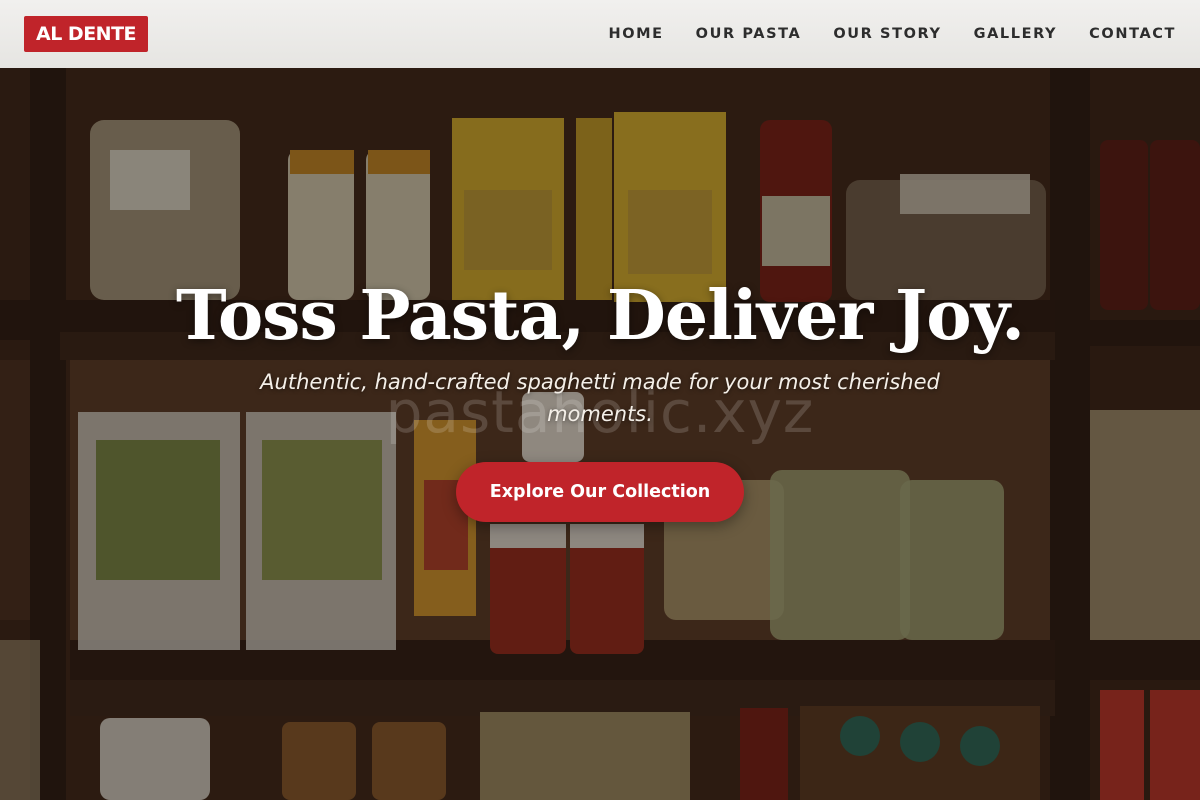 Image resolution: width=1200 pixels, height=800 pixels. What do you see at coordinates (749, 34) in the screenshot?
I see `nav-our-pasta: OUR PASTA` at bounding box center [749, 34].